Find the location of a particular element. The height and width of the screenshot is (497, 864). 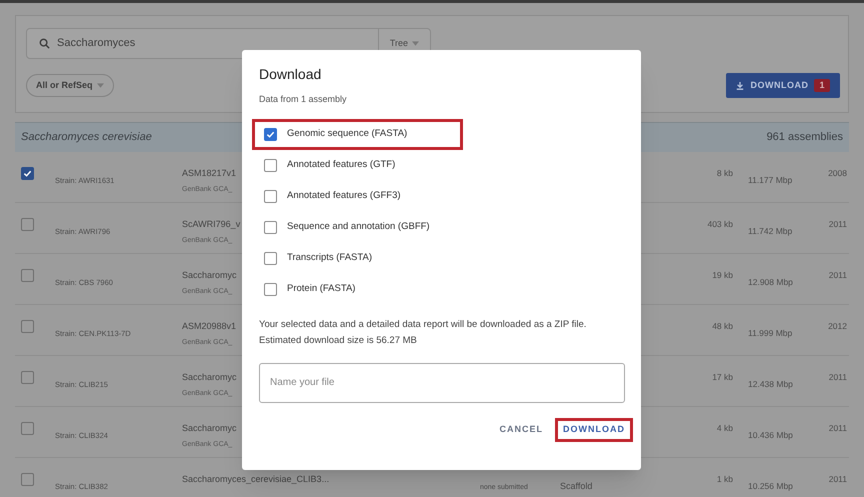

assembly-count: 961 assemblies is located at coordinates (804, 138).